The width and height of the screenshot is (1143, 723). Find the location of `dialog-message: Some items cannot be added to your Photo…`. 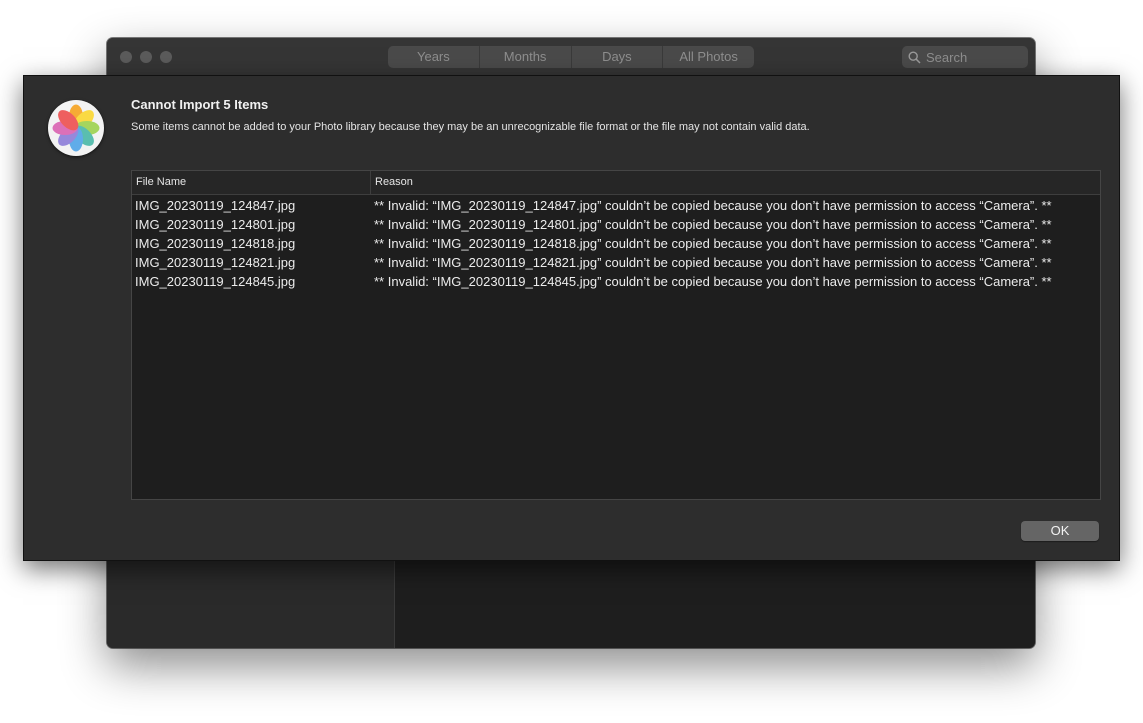

dialog-message: Some items cannot be added to your Photo… is located at coordinates (470, 127).